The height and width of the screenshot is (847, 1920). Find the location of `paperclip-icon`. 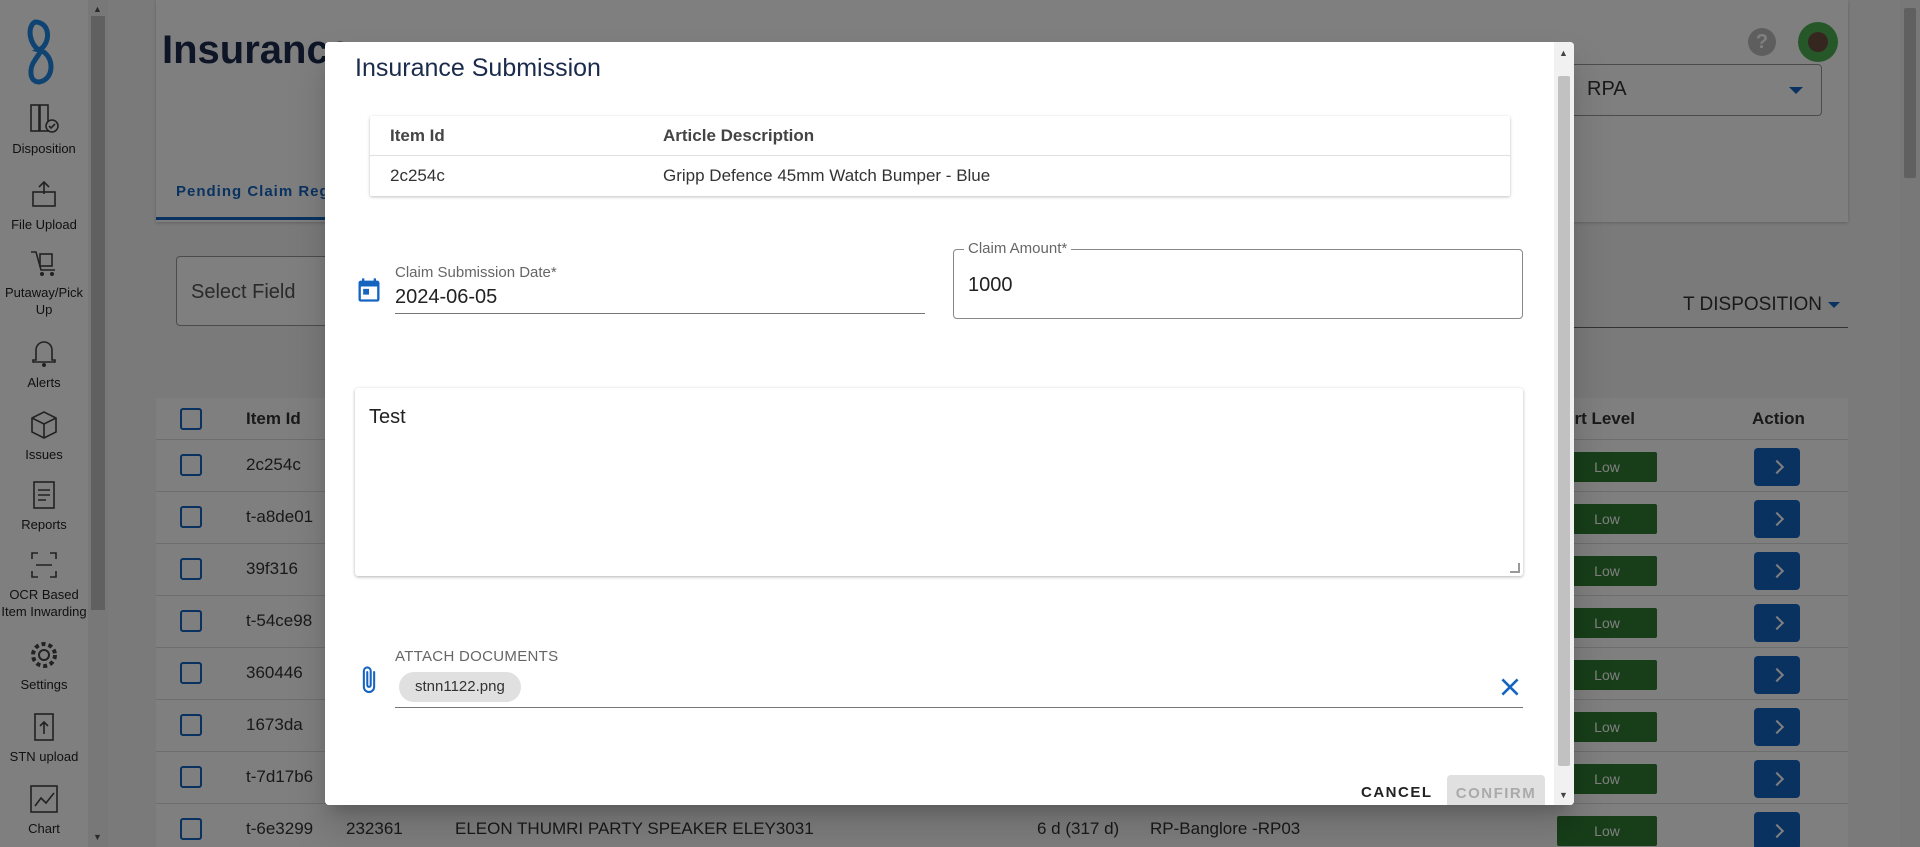

paperclip-icon is located at coordinates (369, 680).